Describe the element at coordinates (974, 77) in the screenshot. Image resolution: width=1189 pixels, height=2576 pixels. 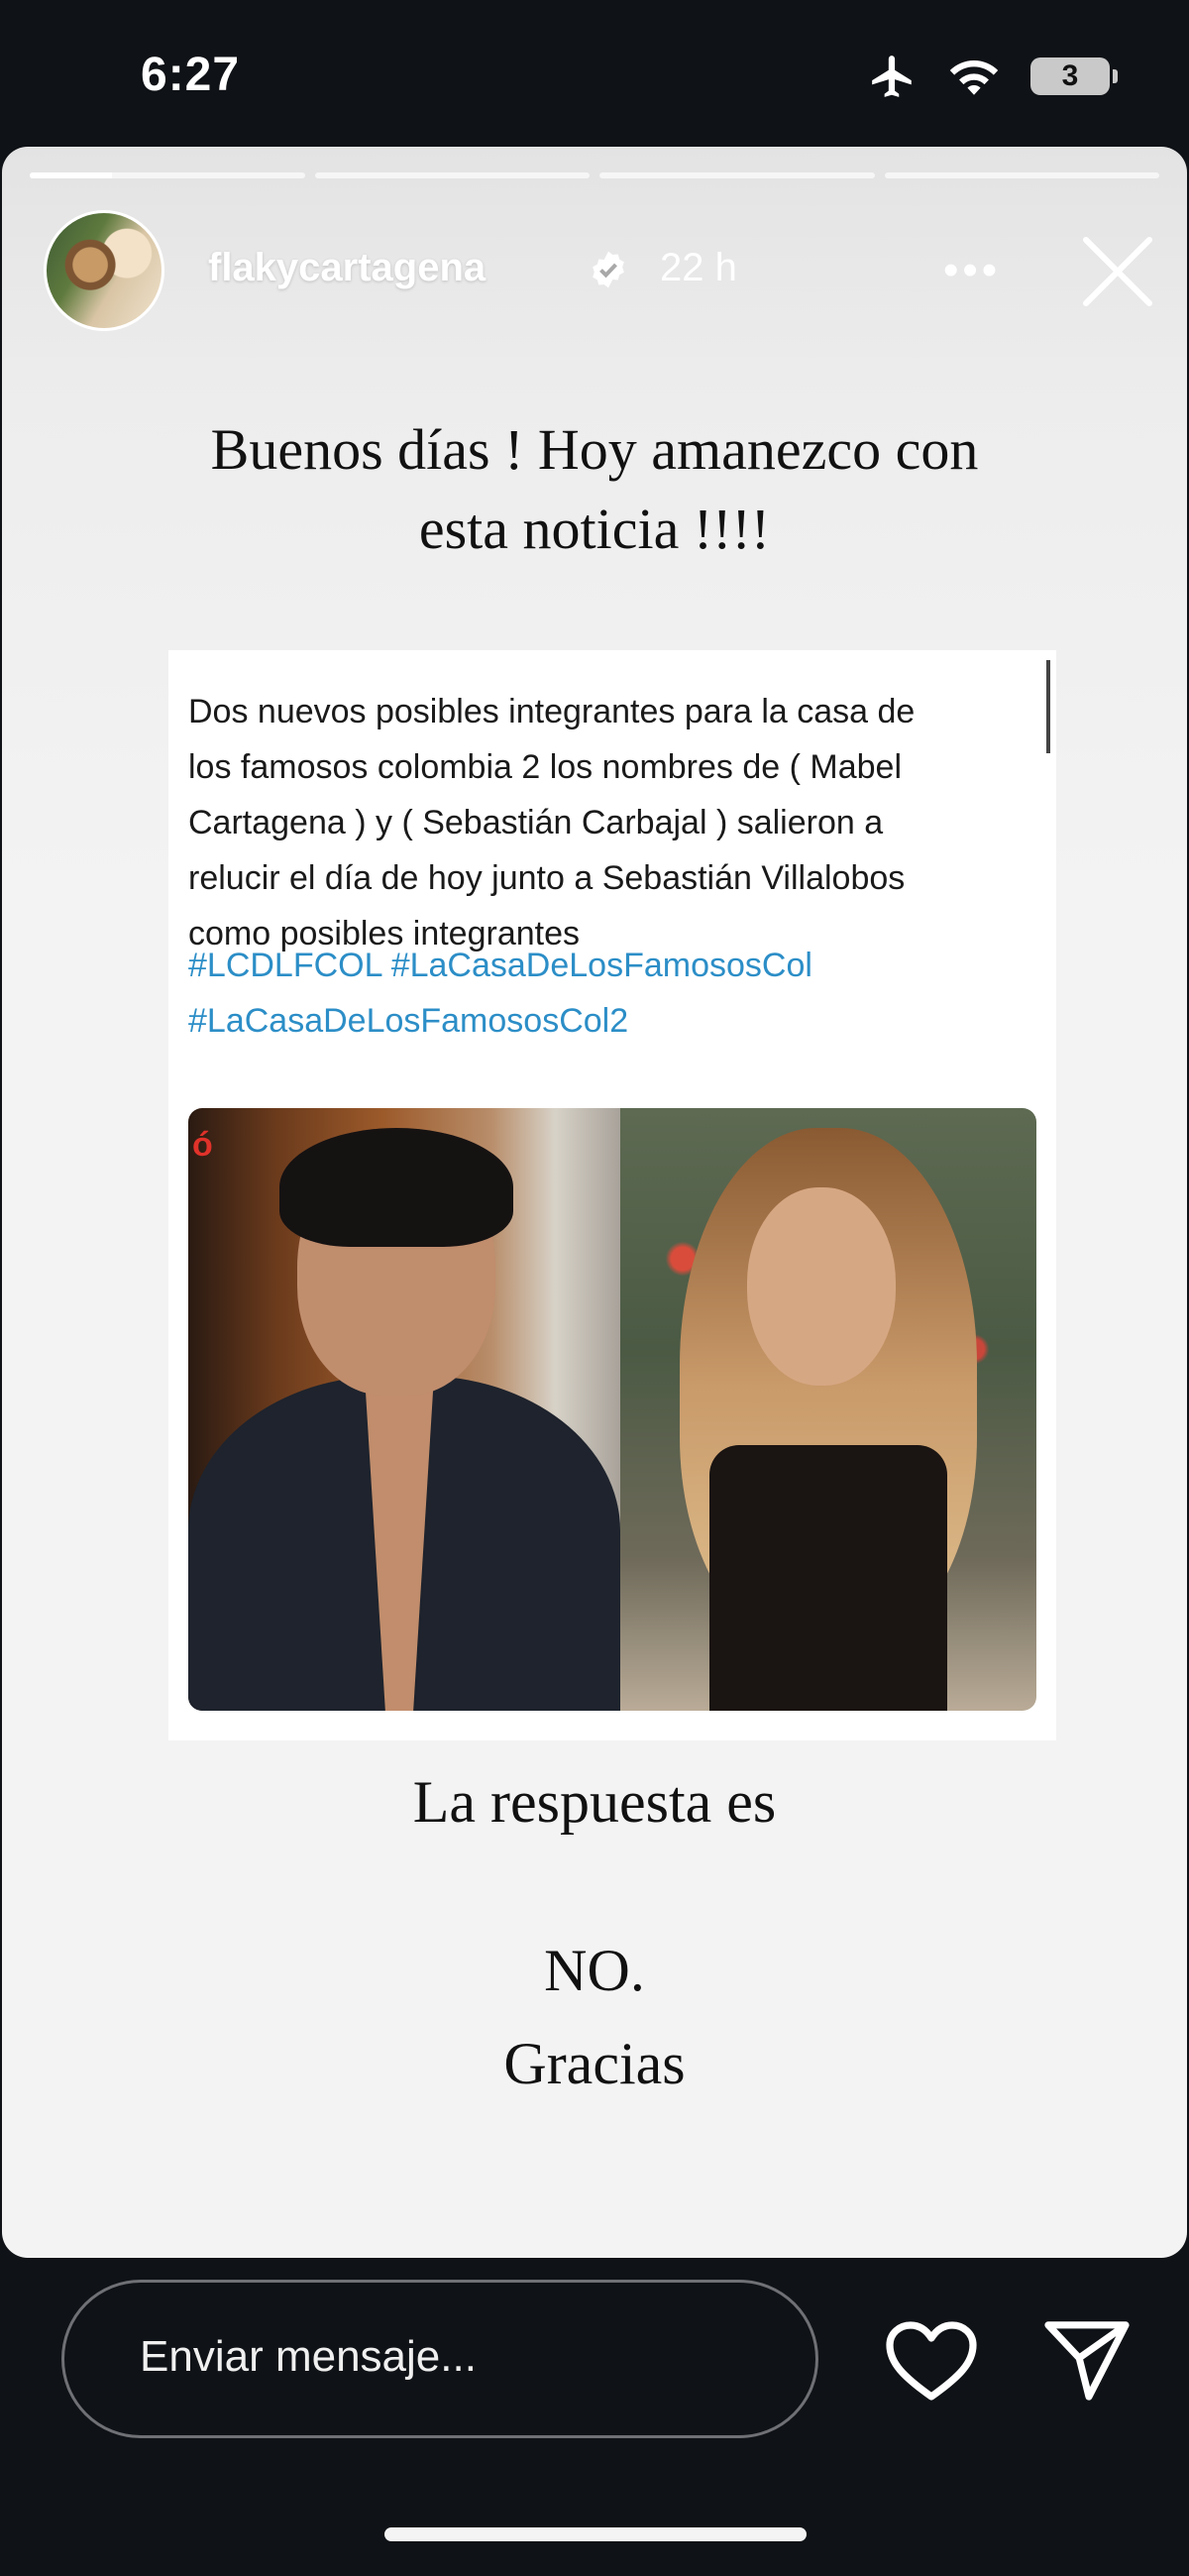
I see `wifi-icon` at that location.